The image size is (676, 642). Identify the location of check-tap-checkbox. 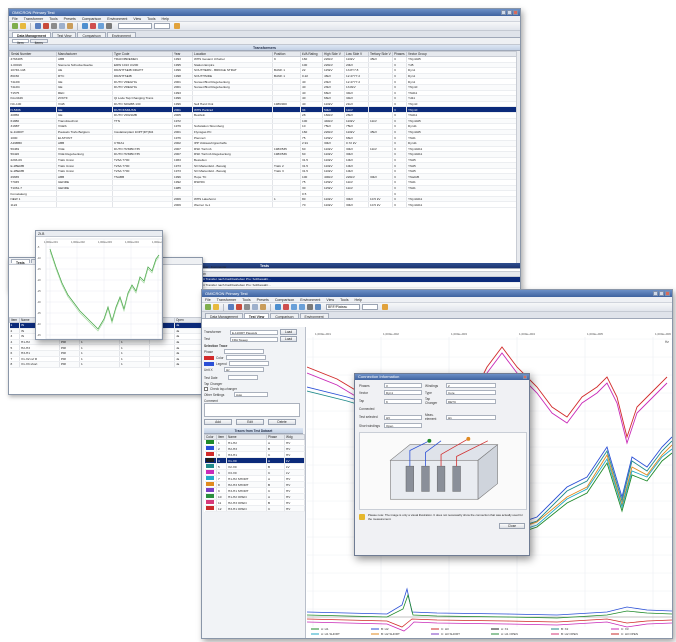
(206, 389).